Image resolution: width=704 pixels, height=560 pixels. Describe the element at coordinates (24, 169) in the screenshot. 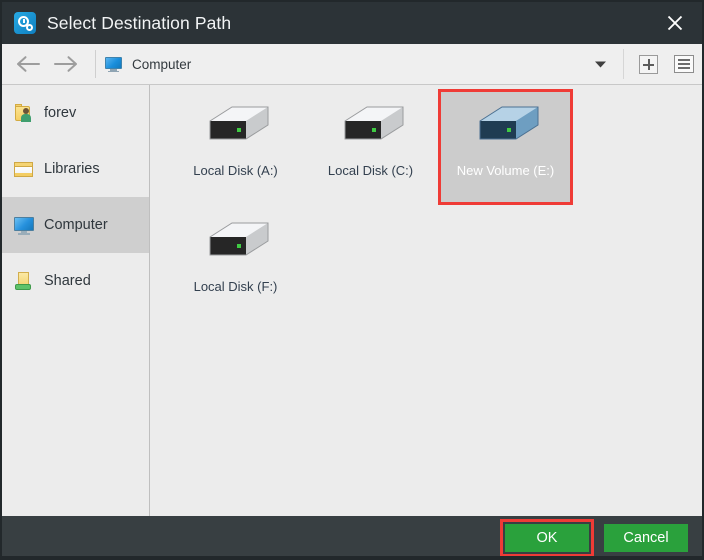

I see `libraries-icon` at that location.